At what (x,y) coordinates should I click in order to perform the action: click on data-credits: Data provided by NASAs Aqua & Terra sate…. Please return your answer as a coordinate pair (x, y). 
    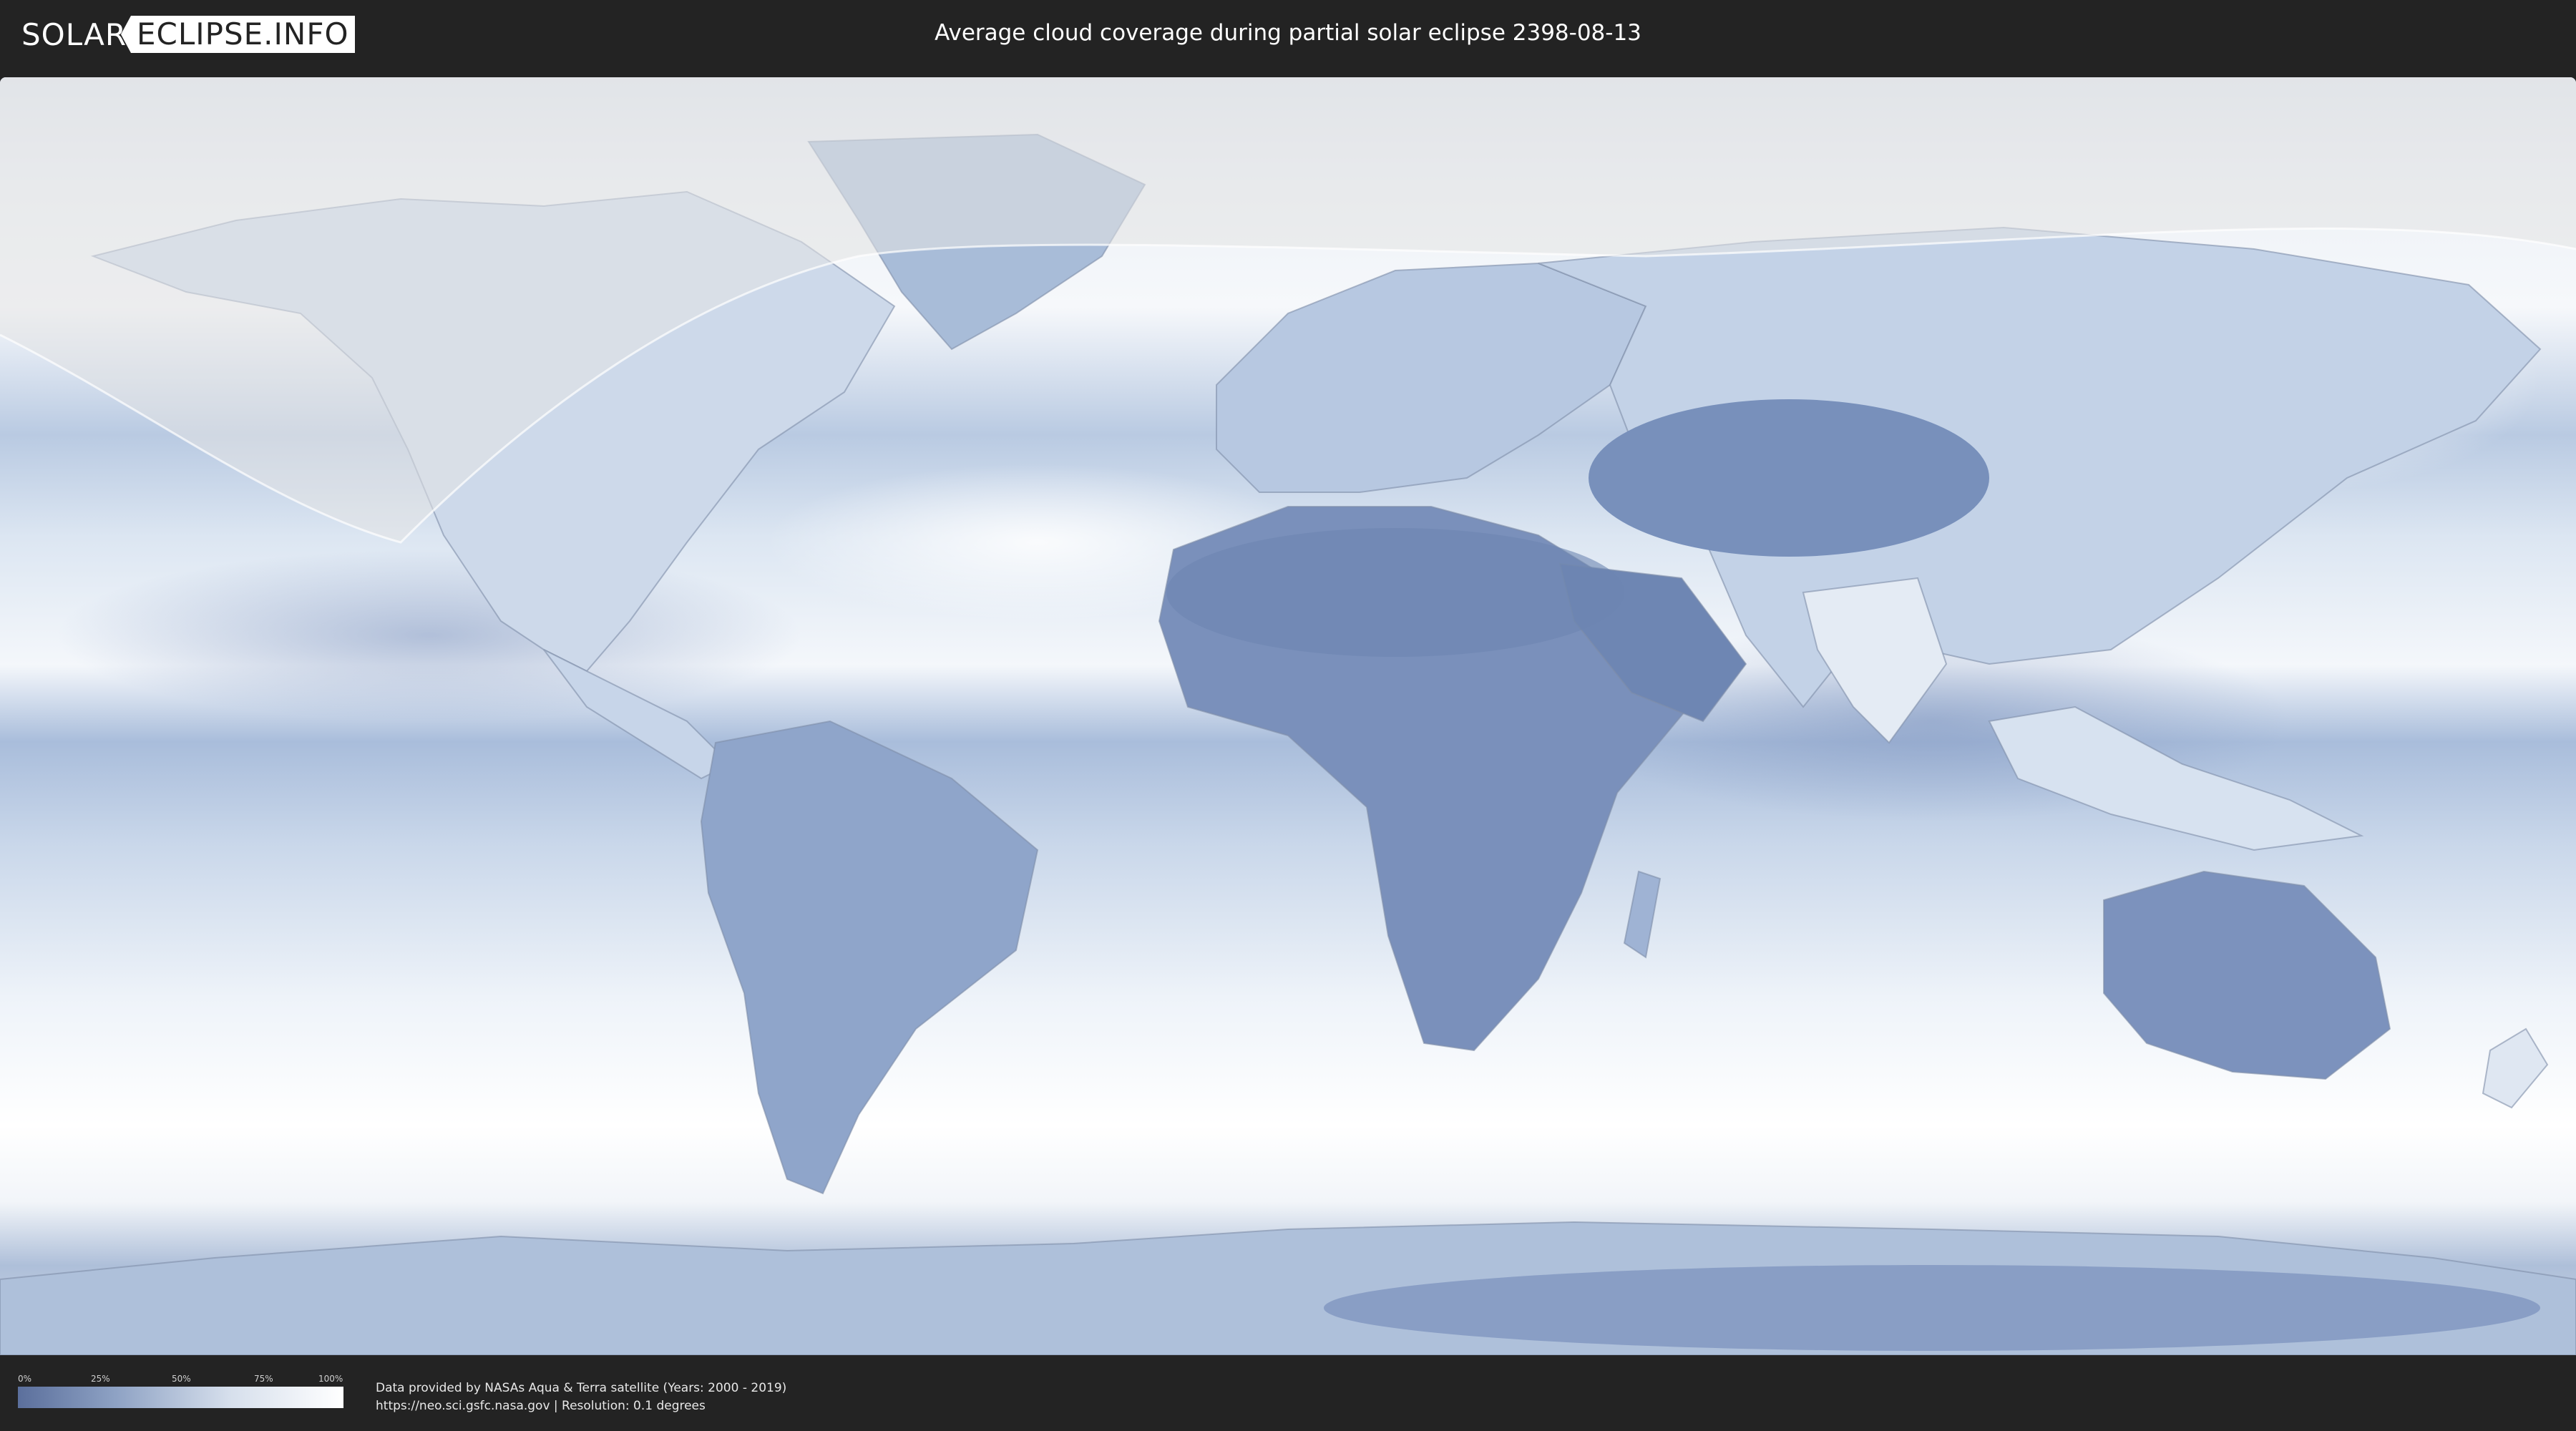
    Looking at the image, I should click on (581, 1397).